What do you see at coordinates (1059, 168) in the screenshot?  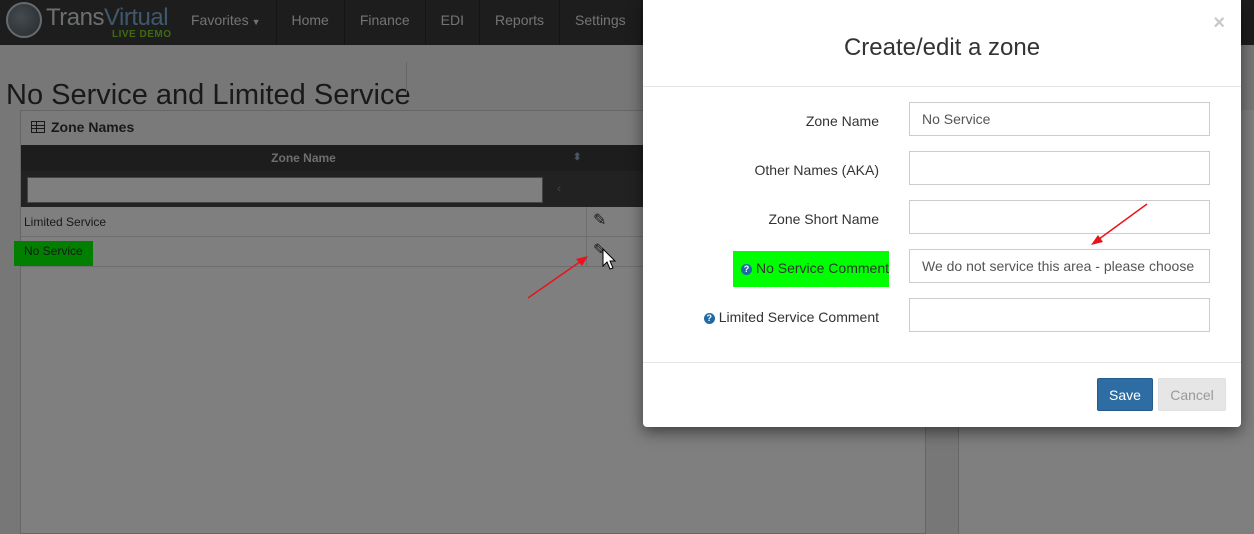 I see `other-names-input` at bounding box center [1059, 168].